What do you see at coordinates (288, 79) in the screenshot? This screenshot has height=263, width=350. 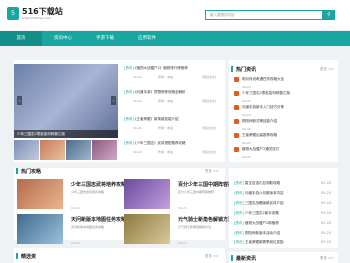 I see `hot-news-title-text: 明月传说奇遇任务攻略大全` at bounding box center [288, 79].